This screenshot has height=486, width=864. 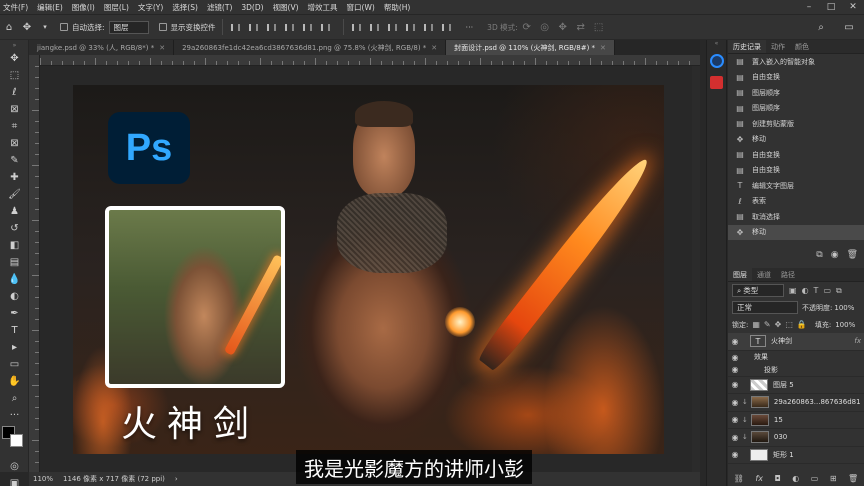 I want to click on auto-select-dropdown: 图层, so click(x=128, y=27).